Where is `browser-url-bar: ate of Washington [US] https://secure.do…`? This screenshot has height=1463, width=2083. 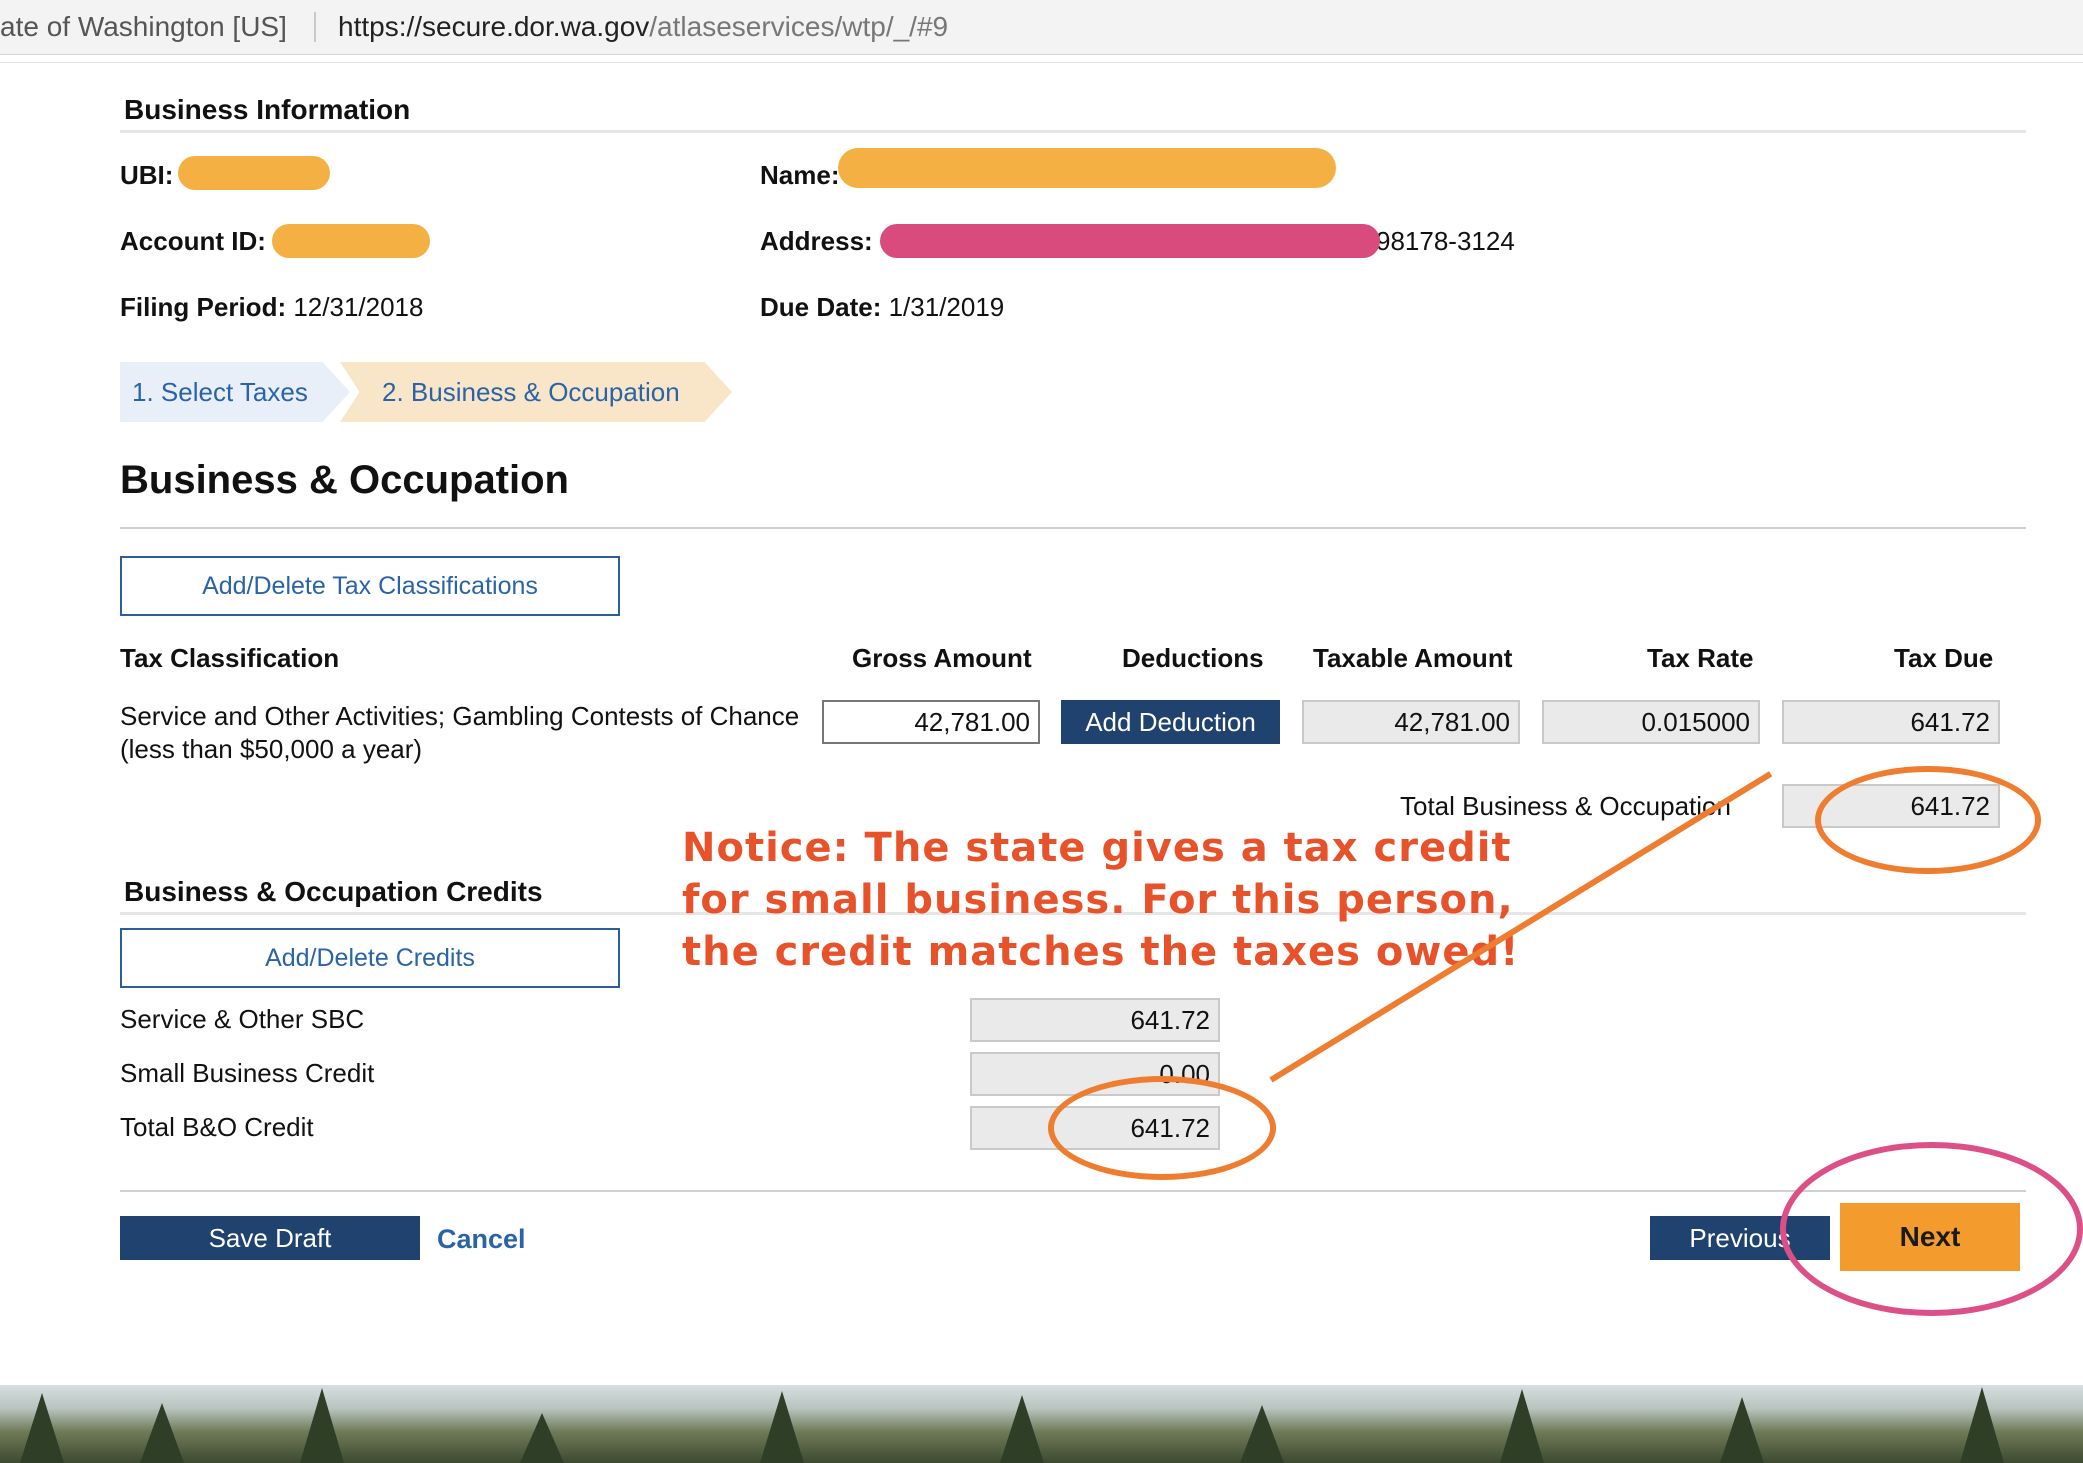 browser-url-bar: ate of Washington [US] https://secure.do… is located at coordinates (1041, 27).